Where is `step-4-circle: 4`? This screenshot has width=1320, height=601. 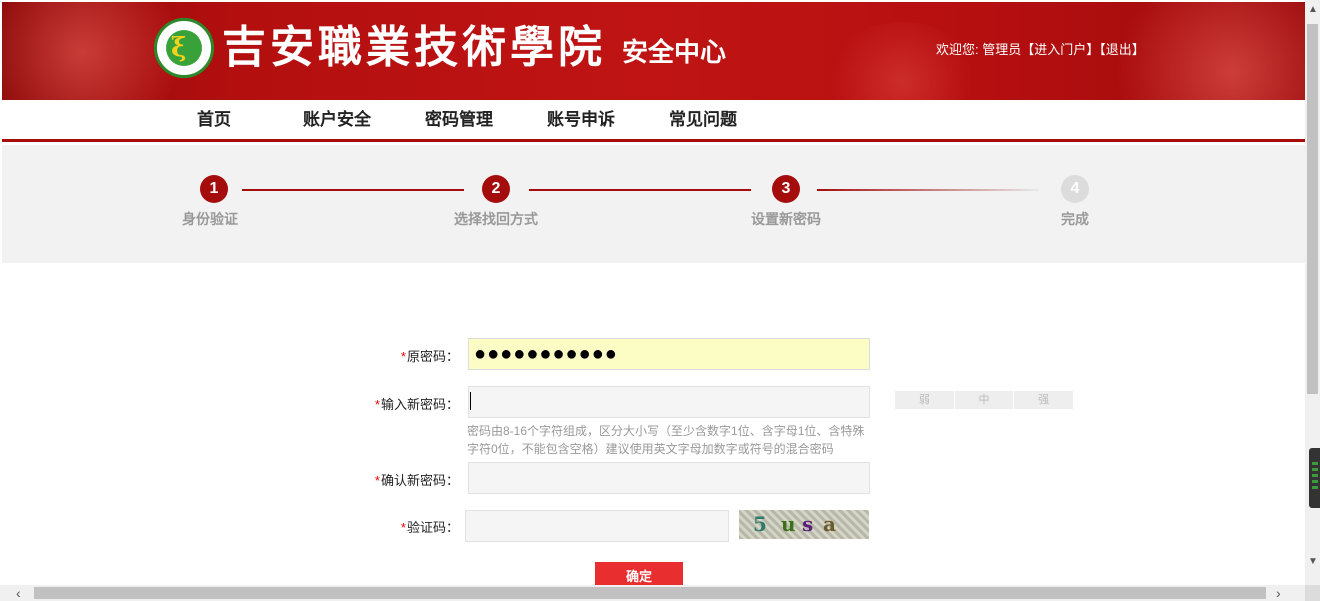
step-4-circle: 4 is located at coordinates (1075, 189).